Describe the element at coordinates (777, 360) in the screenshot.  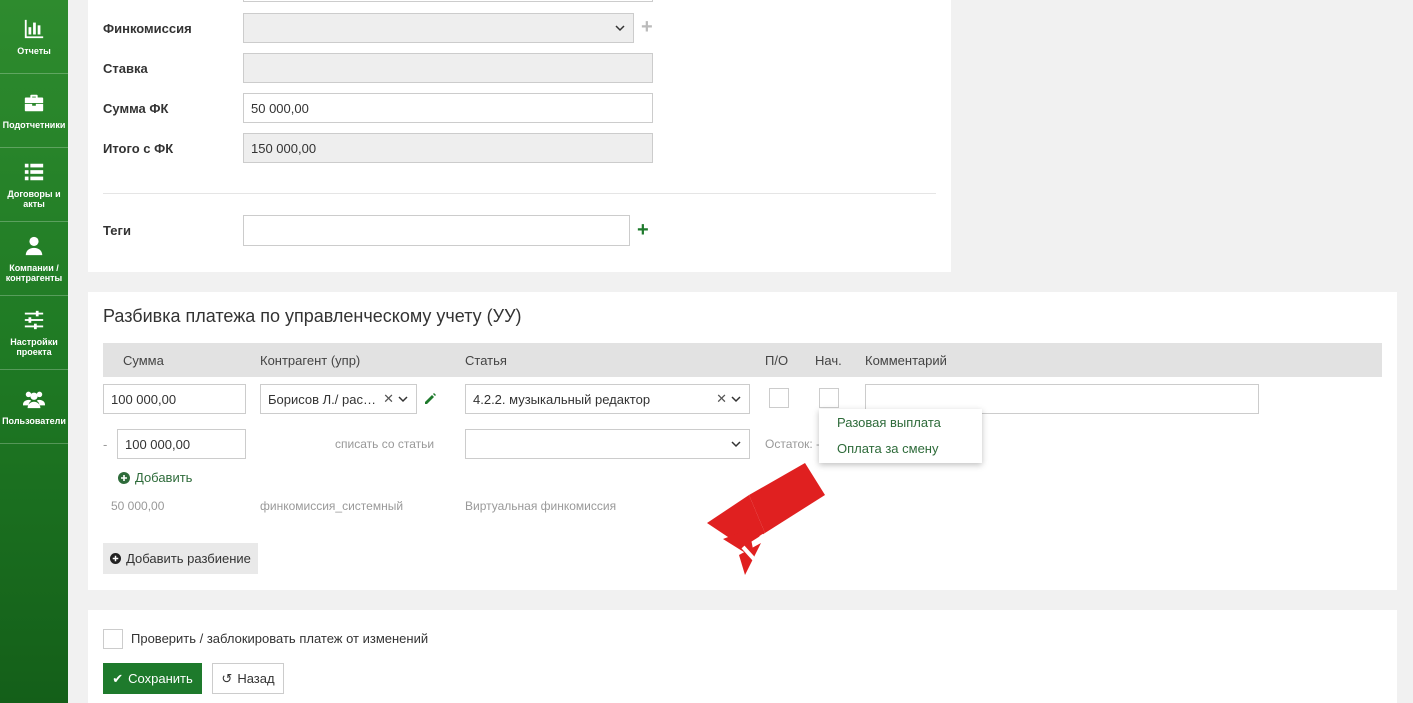
I see `column-po: П/О` at that location.